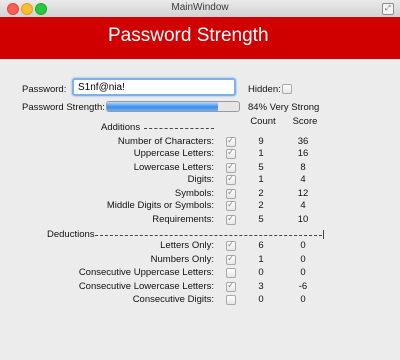 The width and height of the screenshot is (400, 360). What do you see at coordinates (287, 89) in the screenshot?
I see `hidden-checkbox` at bounding box center [287, 89].